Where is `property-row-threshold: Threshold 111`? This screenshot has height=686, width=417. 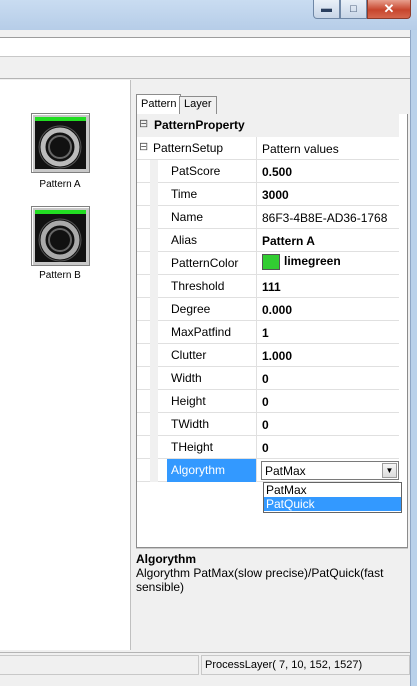 property-row-threshold: Threshold 111 is located at coordinates (268, 286).